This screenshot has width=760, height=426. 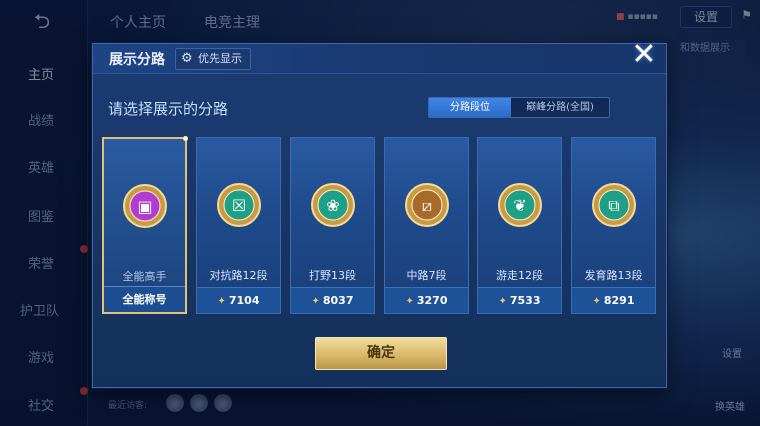 I want to click on select-lane-prompt: 请选择展示的分路, so click(x=168, y=109).